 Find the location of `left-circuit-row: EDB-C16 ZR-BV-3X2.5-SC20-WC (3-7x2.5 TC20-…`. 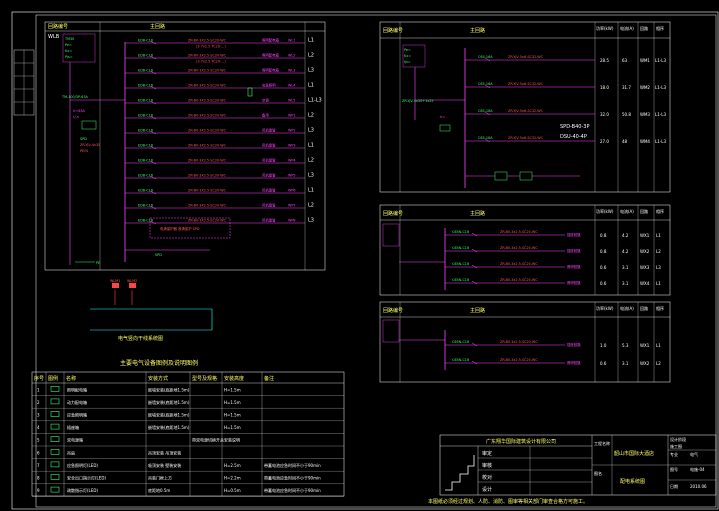

left-circuit-row: EDB-C16 ZR-BV-3X2.5-SC20-WC (3-7x2.5 TC20-… is located at coordinates (219, 58).